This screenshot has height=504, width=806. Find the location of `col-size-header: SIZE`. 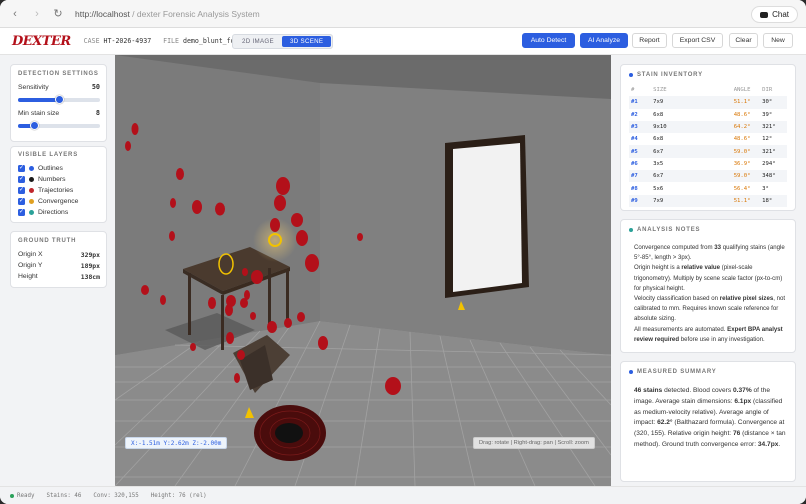

col-size-header: SIZE is located at coordinates (660, 90).